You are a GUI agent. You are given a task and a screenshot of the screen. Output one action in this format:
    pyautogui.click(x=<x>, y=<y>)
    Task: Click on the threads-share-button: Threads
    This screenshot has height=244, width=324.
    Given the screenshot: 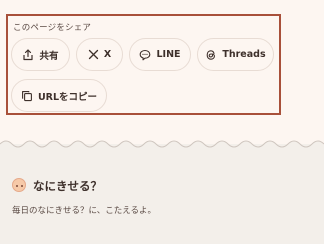 What is the action you would take?
    pyautogui.click(x=235, y=54)
    